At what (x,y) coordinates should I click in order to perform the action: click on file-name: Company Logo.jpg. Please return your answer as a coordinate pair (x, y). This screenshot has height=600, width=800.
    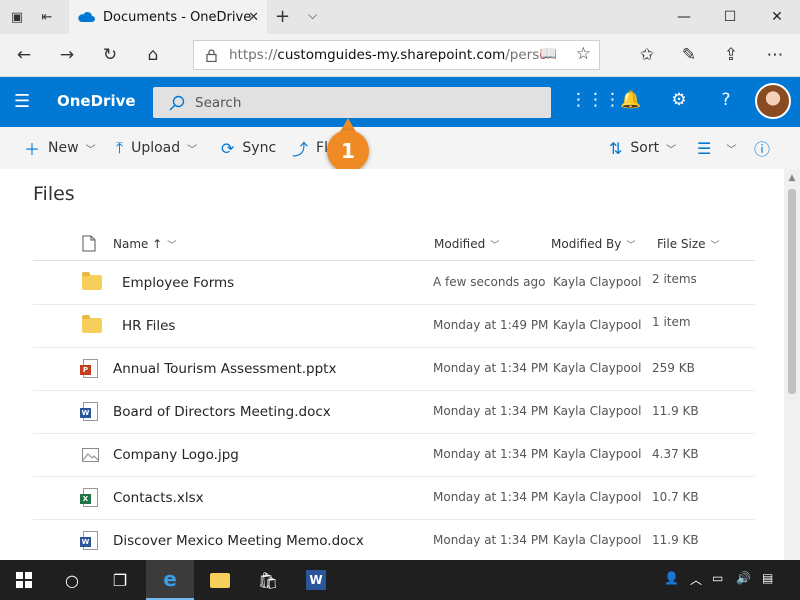
    Looking at the image, I should click on (176, 455).